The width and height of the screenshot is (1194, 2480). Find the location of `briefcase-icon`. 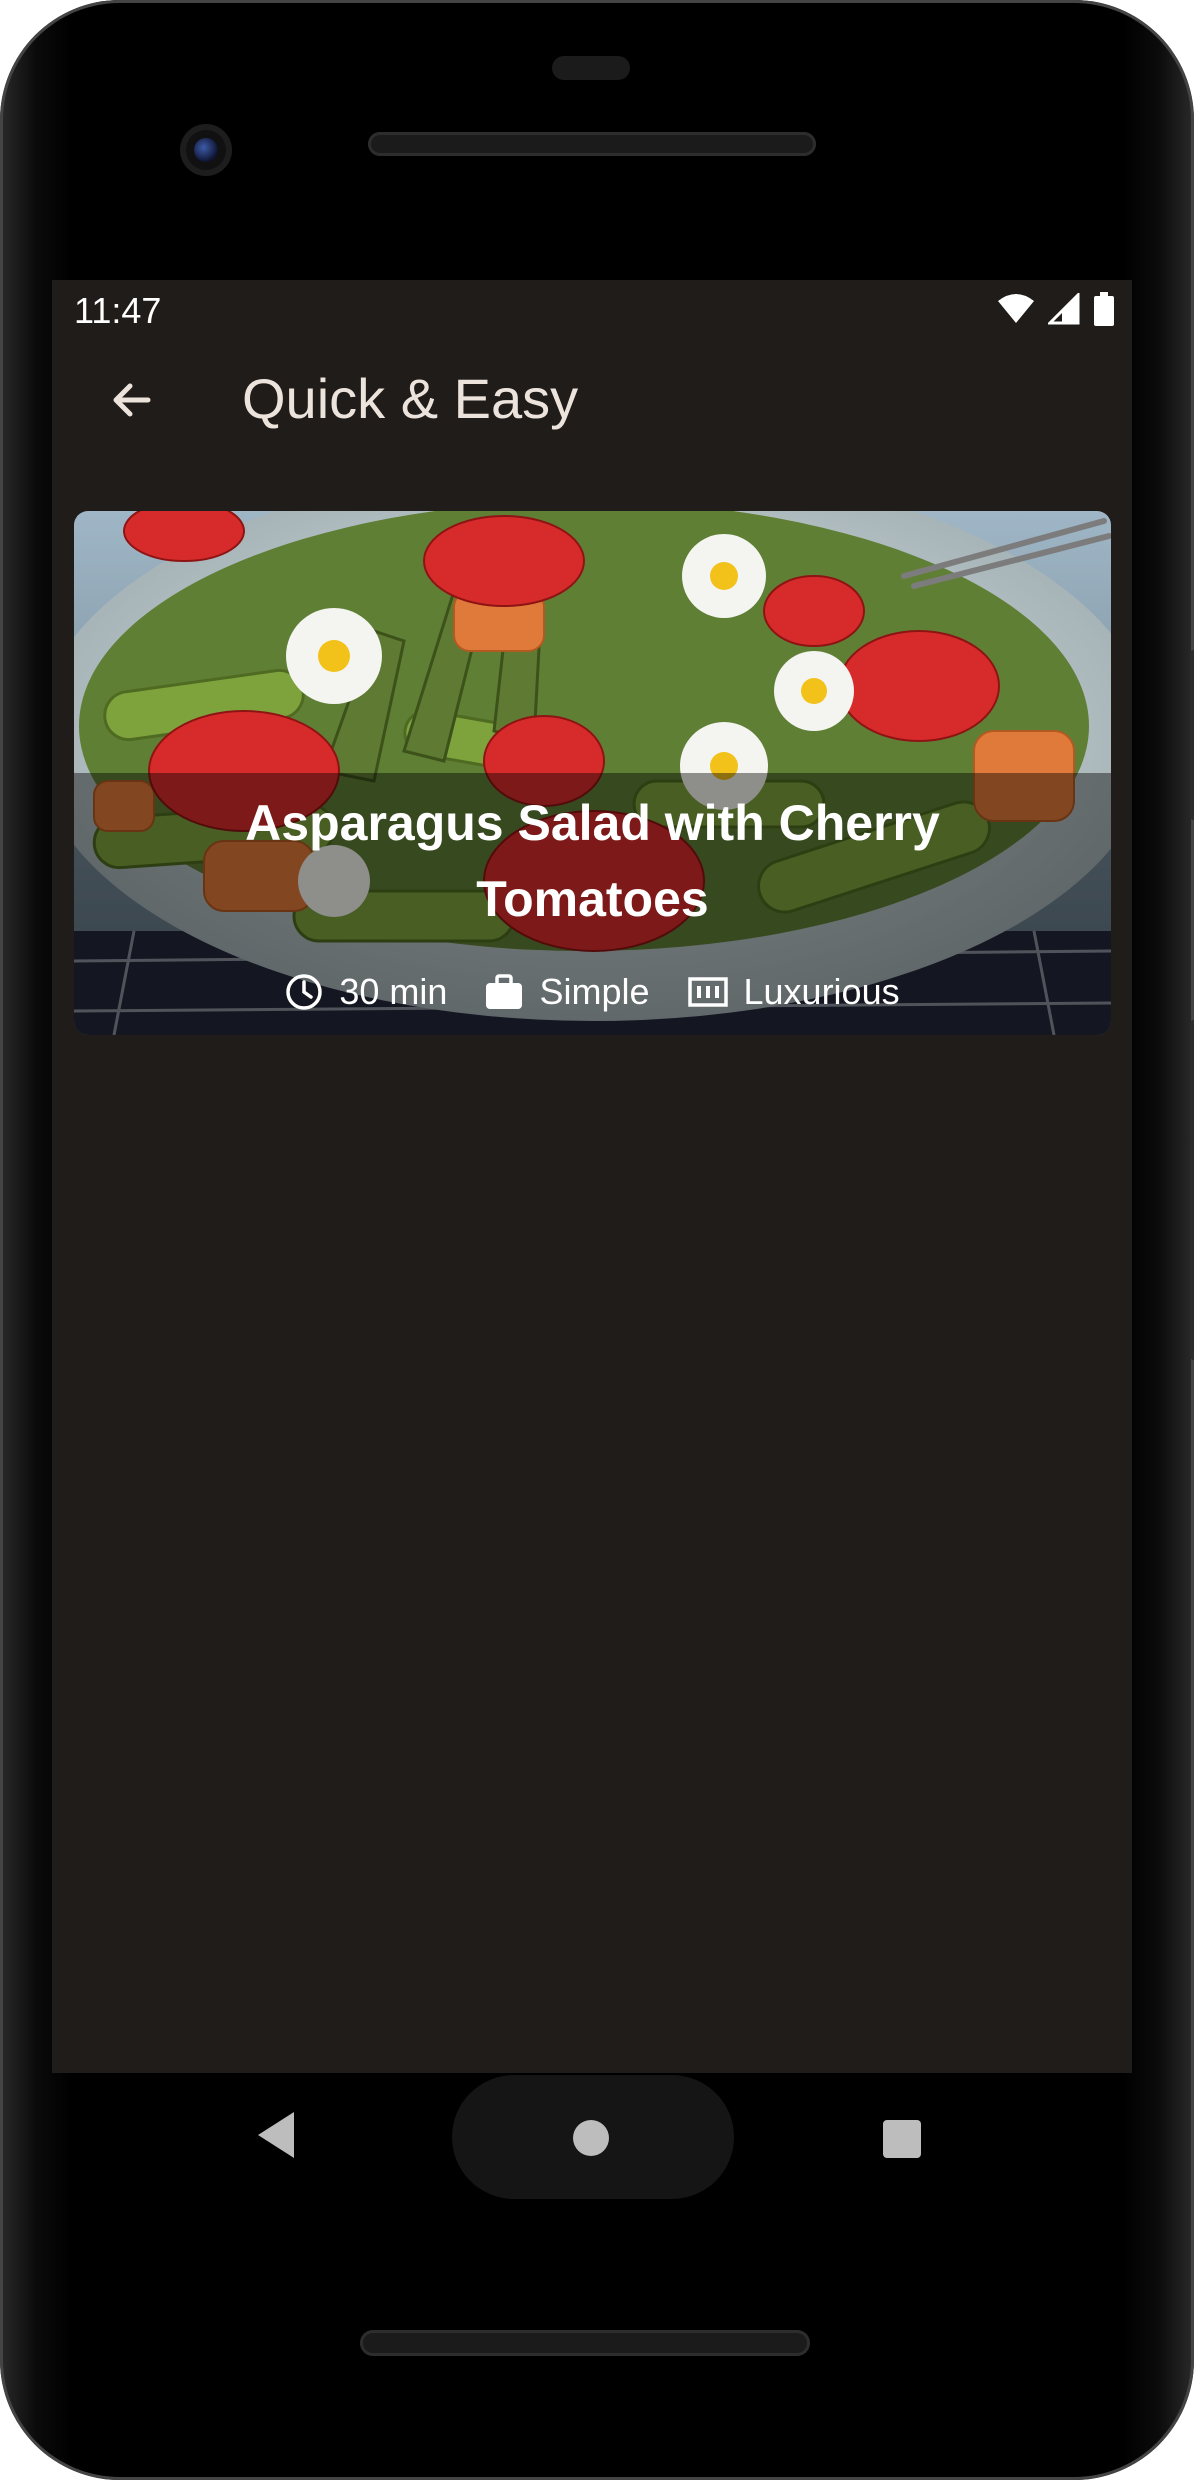

briefcase-icon is located at coordinates (504, 991).